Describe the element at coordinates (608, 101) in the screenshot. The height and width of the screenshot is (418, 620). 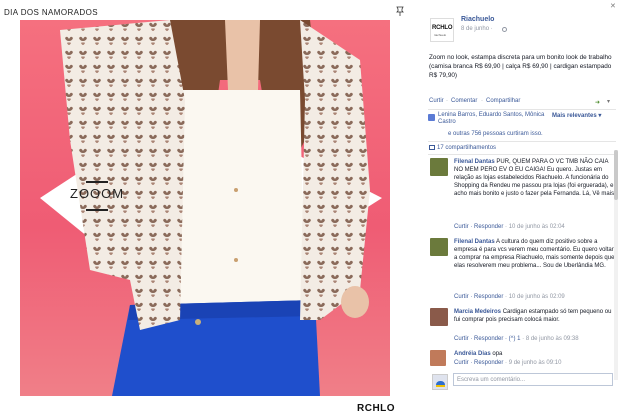
I see `chevron-down-icon: ▾` at that location.